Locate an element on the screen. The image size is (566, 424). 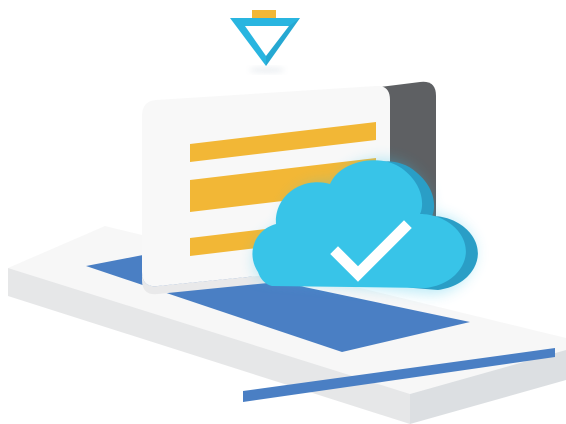
marker-shadow is located at coordinates (267, 70).